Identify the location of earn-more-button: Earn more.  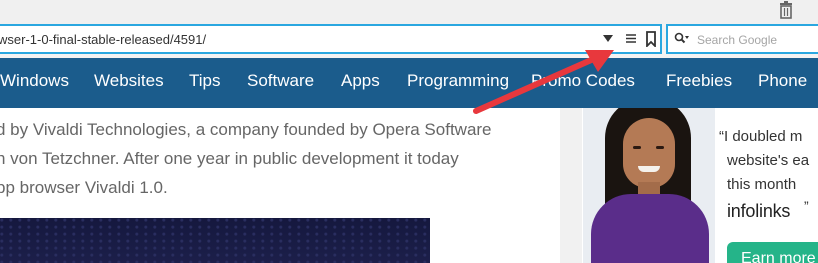
(772, 252).